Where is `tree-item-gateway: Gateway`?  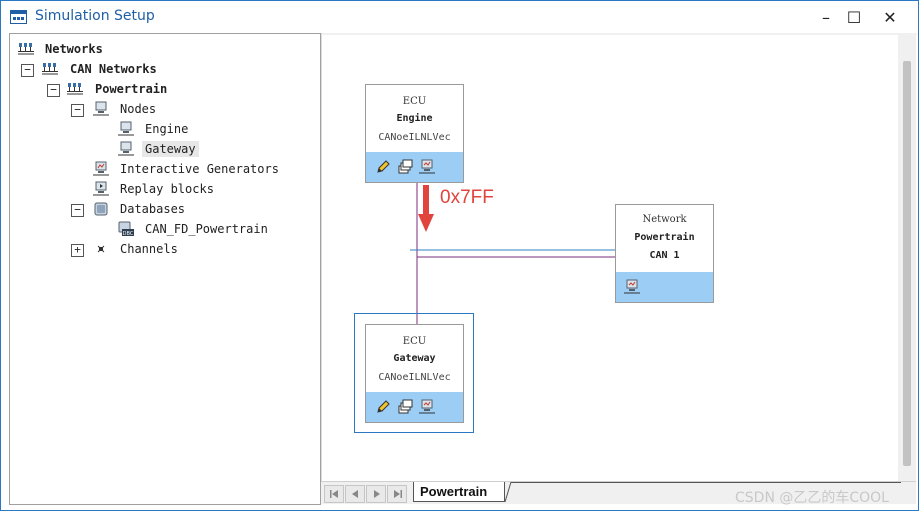
tree-item-gateway: Gateway is located at coordinates (170, 149).